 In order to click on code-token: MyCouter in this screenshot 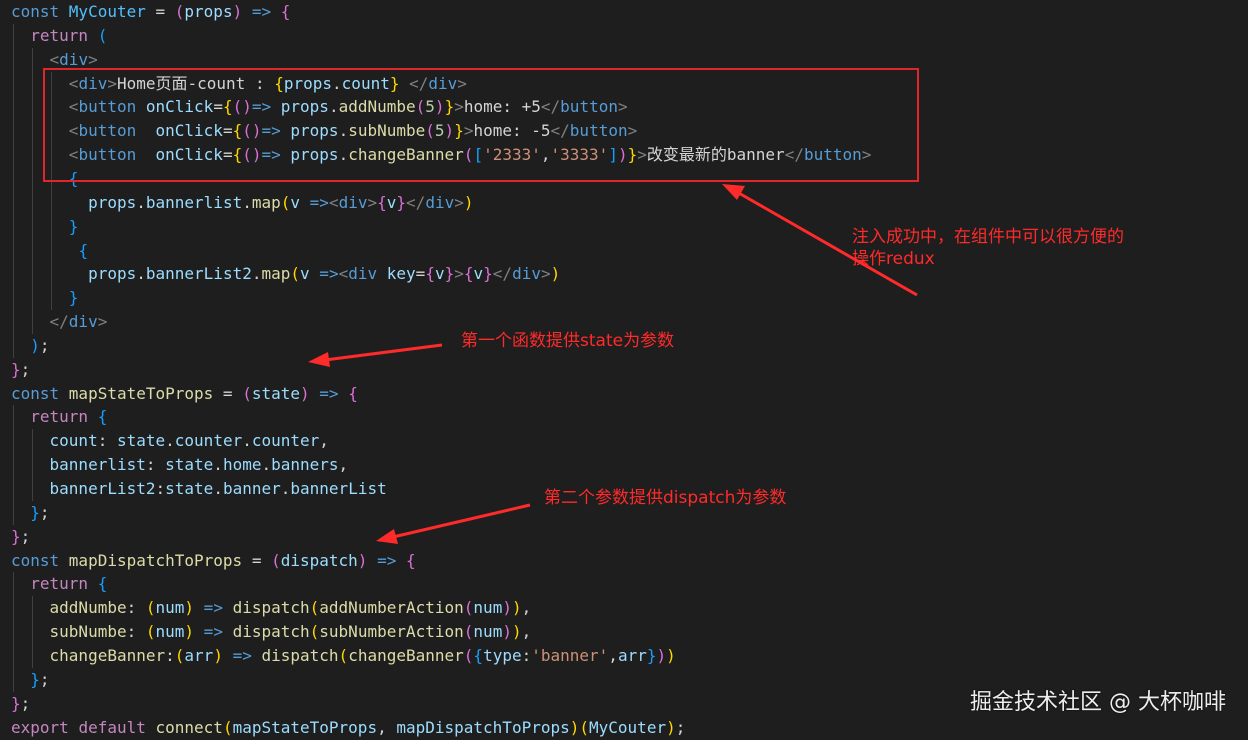, I will do `click(107, 11)`.